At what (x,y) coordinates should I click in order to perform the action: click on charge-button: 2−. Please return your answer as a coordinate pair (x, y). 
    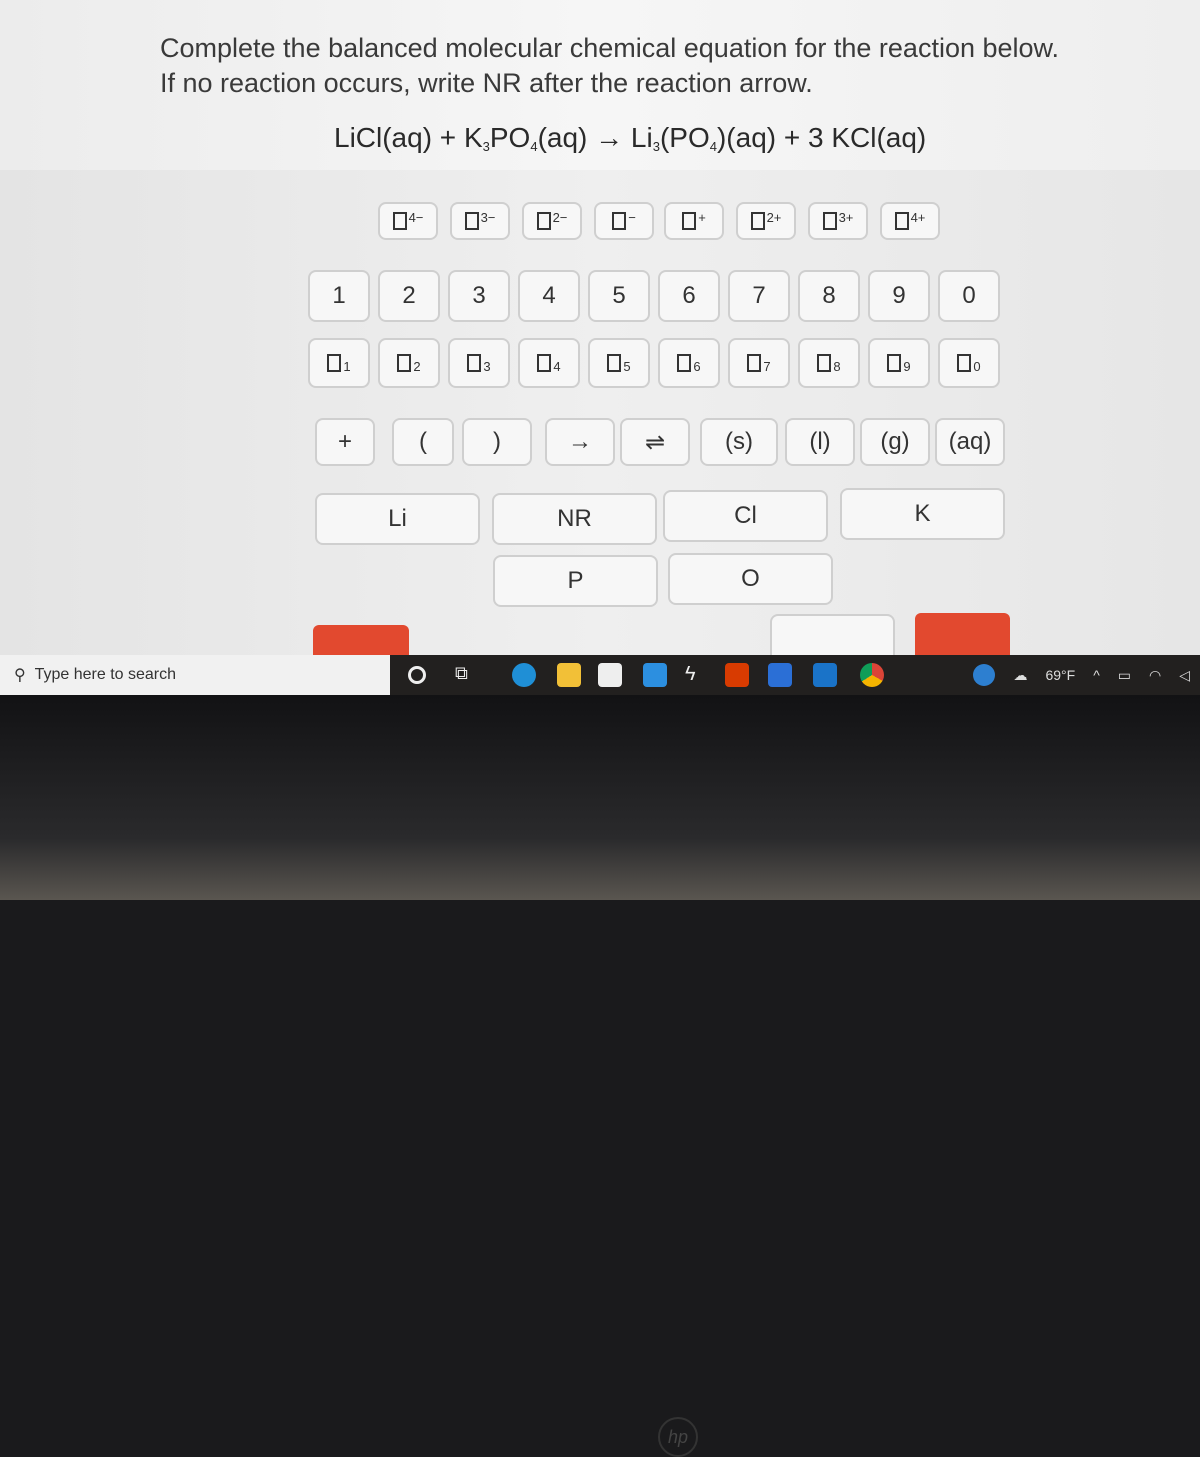
    Looking at the image, I should click on (552, 221).